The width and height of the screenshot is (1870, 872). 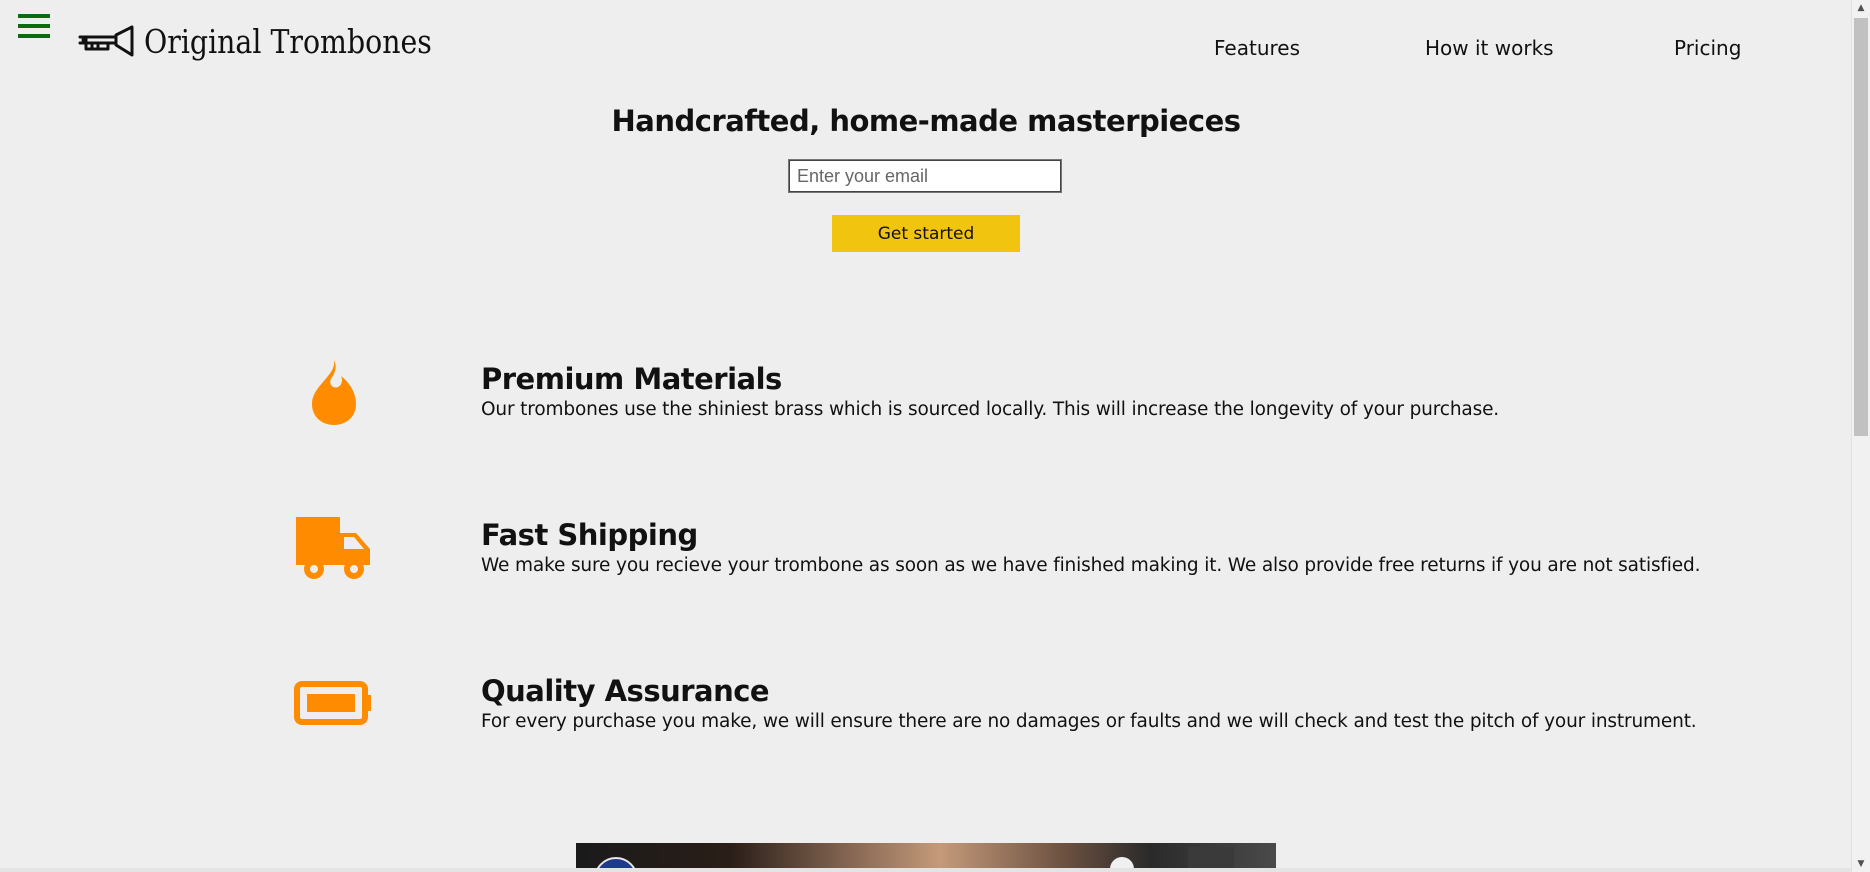 I want to click on flame-icon, so click(x=334, y=392).